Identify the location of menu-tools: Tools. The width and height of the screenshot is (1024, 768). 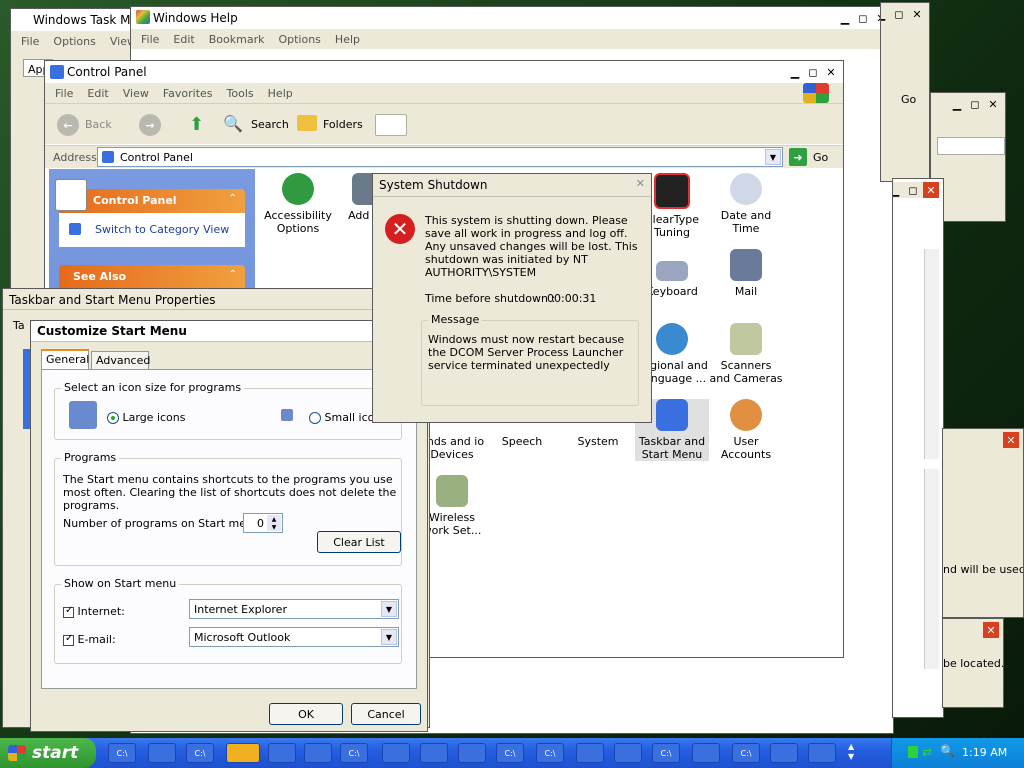
(240, 93).